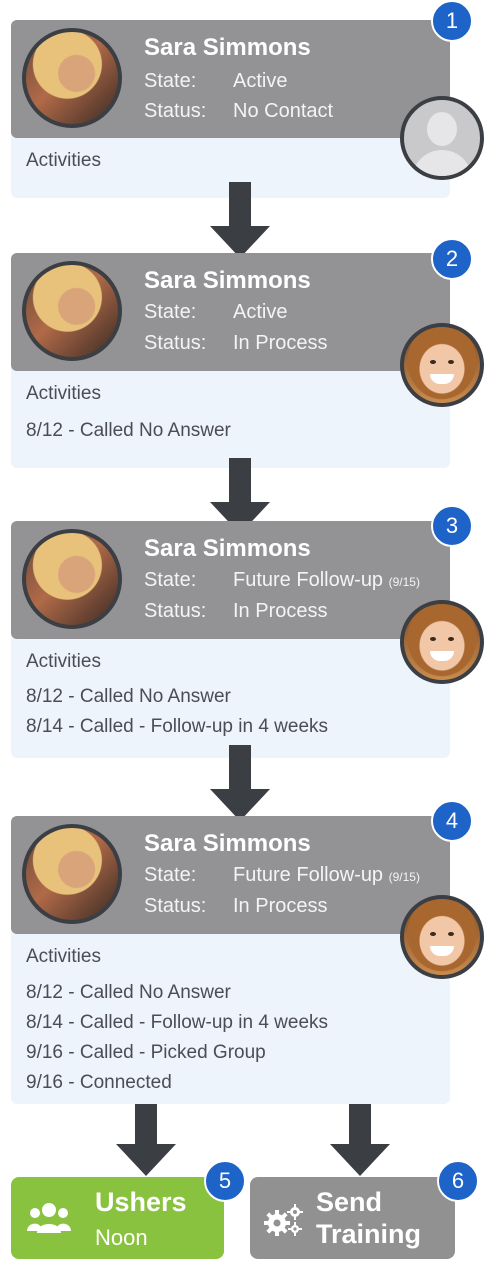  Describe the element at coordinates (99, 1082) in the screenshot. I see `activity-item: 9/16 - Connected` at that location.